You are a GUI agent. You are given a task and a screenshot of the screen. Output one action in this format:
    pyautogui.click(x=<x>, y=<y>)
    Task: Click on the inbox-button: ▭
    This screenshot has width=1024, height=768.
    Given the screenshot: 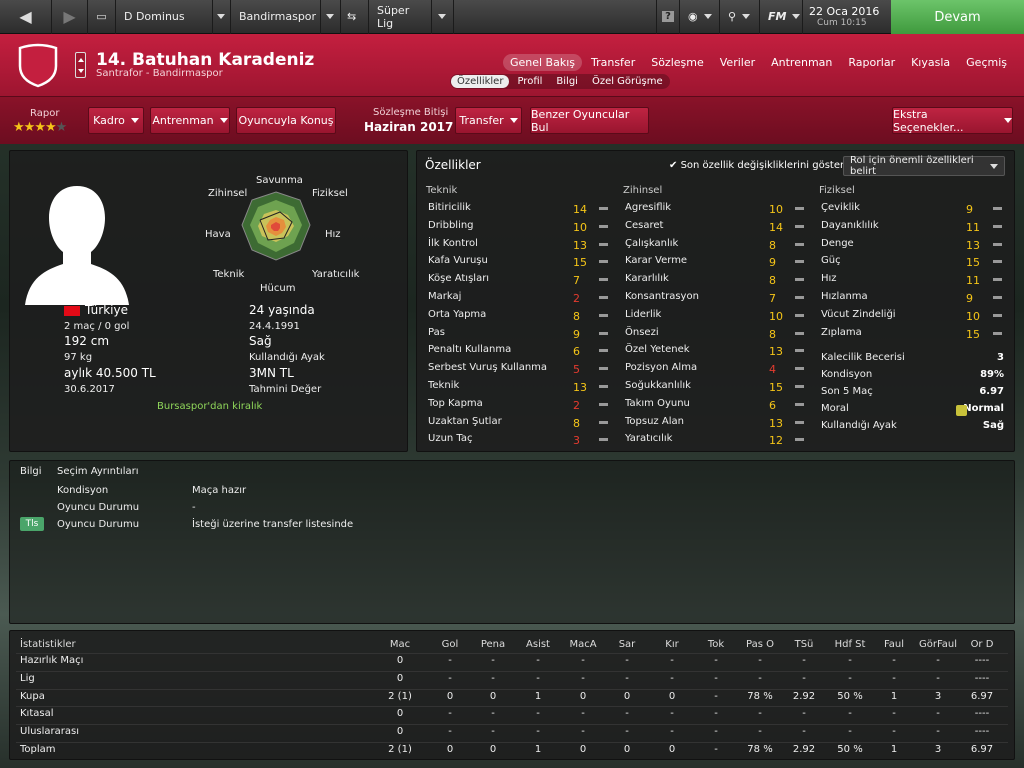 What is the action you would take?
    pyautogui.click(x=102, y=17)
    